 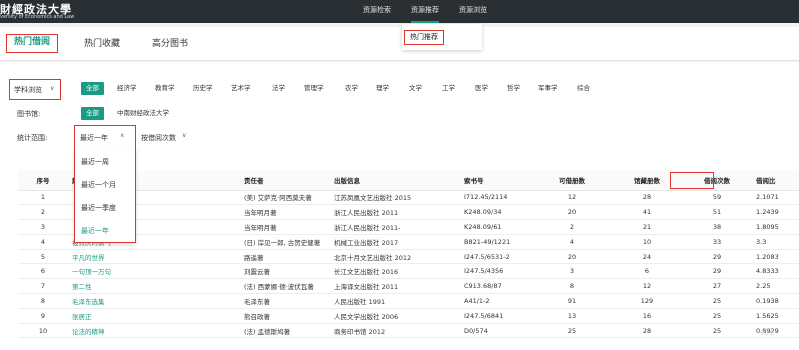 I want to click on cell-loans: 29, so click(x=717, y=257).